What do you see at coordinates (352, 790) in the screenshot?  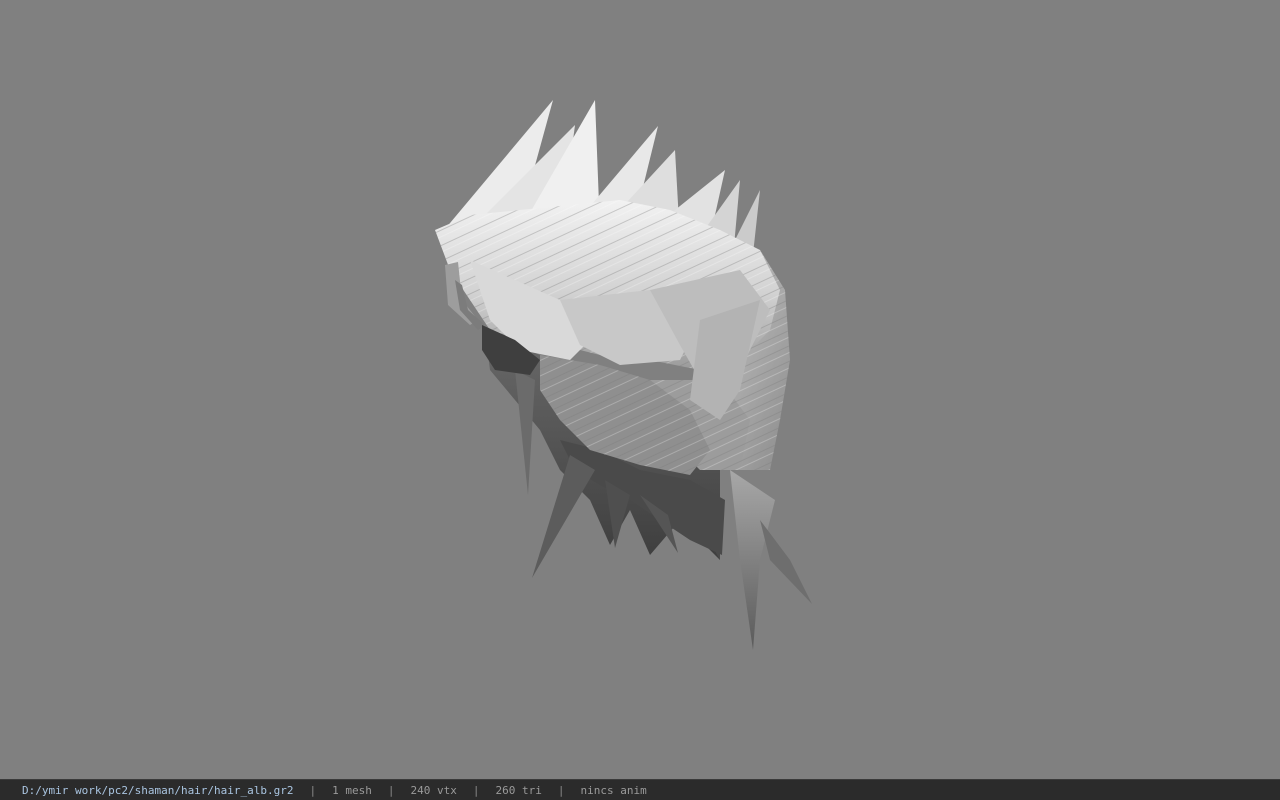 I see `mesh-count-text: 1 mesh` at bounding box center [352, 790].